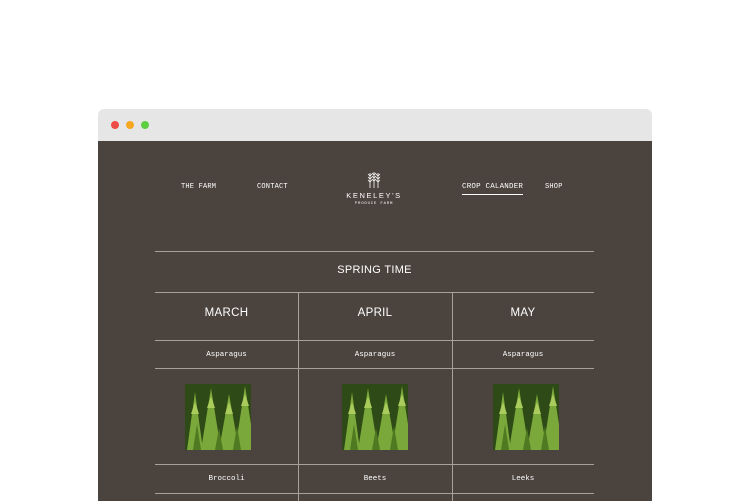 This screenshot has width=751, height=501. What do you see at coordinates (130, 125) in the screenshot?
I see `minimize-window-button` at bounding box center [130, 125].